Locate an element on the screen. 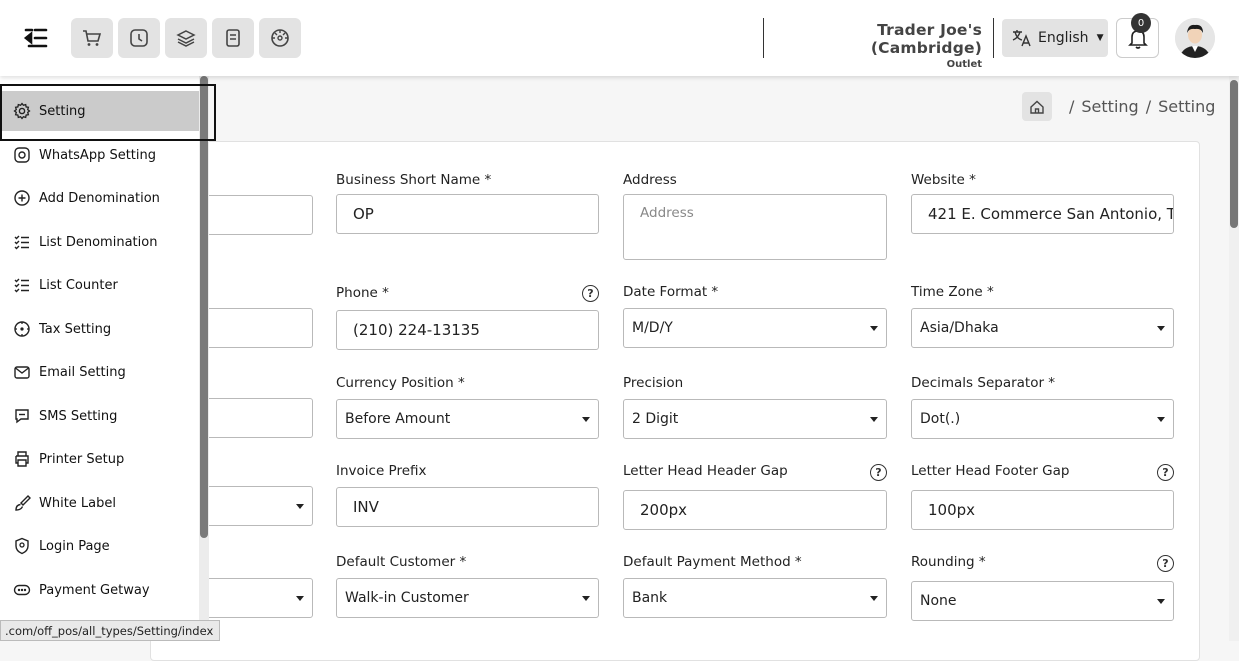  sidebar-scrollbar-thumb is located at coordinates (204, 307).